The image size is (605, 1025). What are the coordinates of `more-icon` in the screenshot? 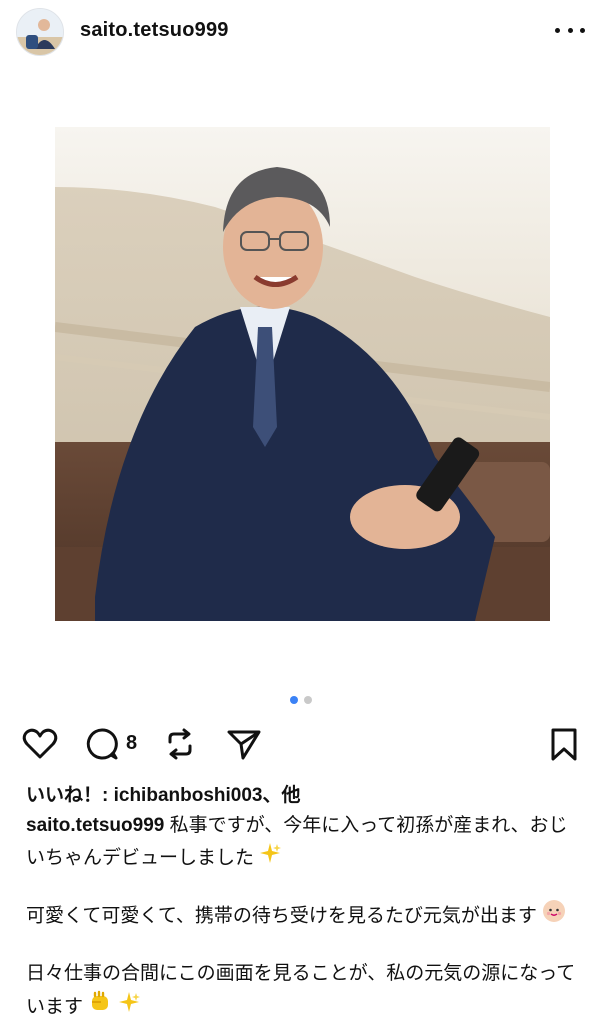 It's located at (570, 30).